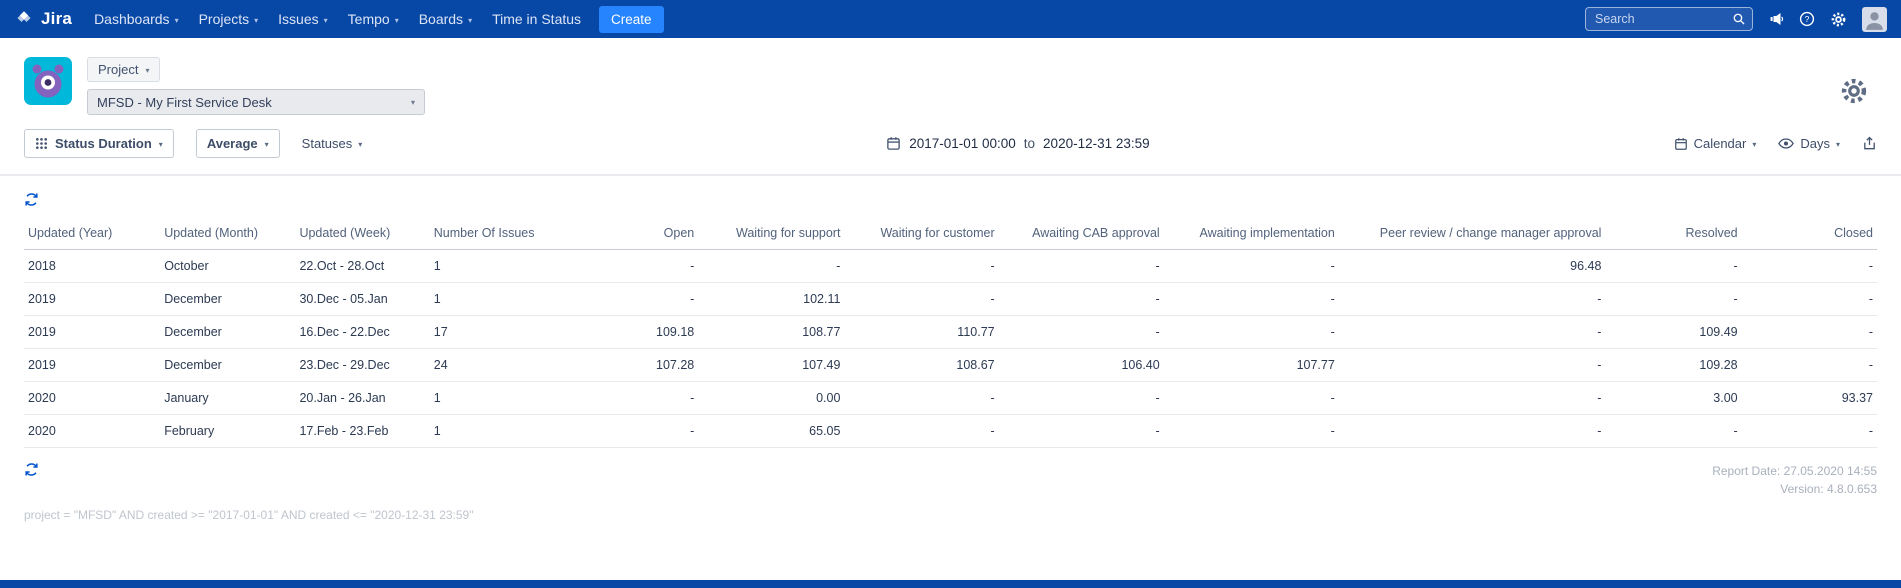 This screenshot has height=588, width=1901. I want to click on column-header: Closed, so click(1809, 233).